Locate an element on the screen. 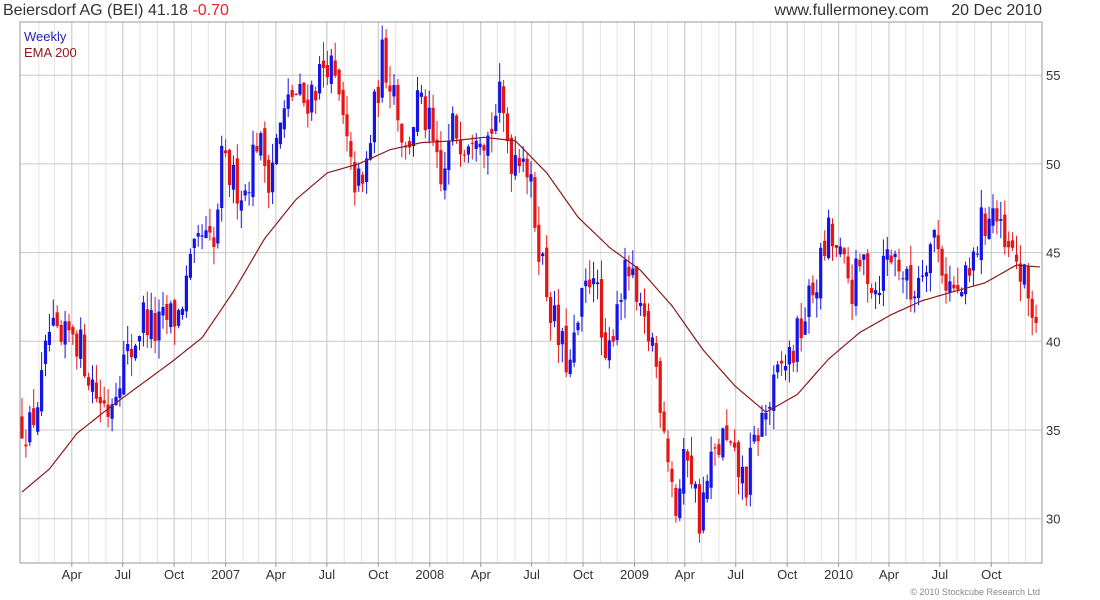  x-tick-label: 2009 is located at coordinates (634, 574).